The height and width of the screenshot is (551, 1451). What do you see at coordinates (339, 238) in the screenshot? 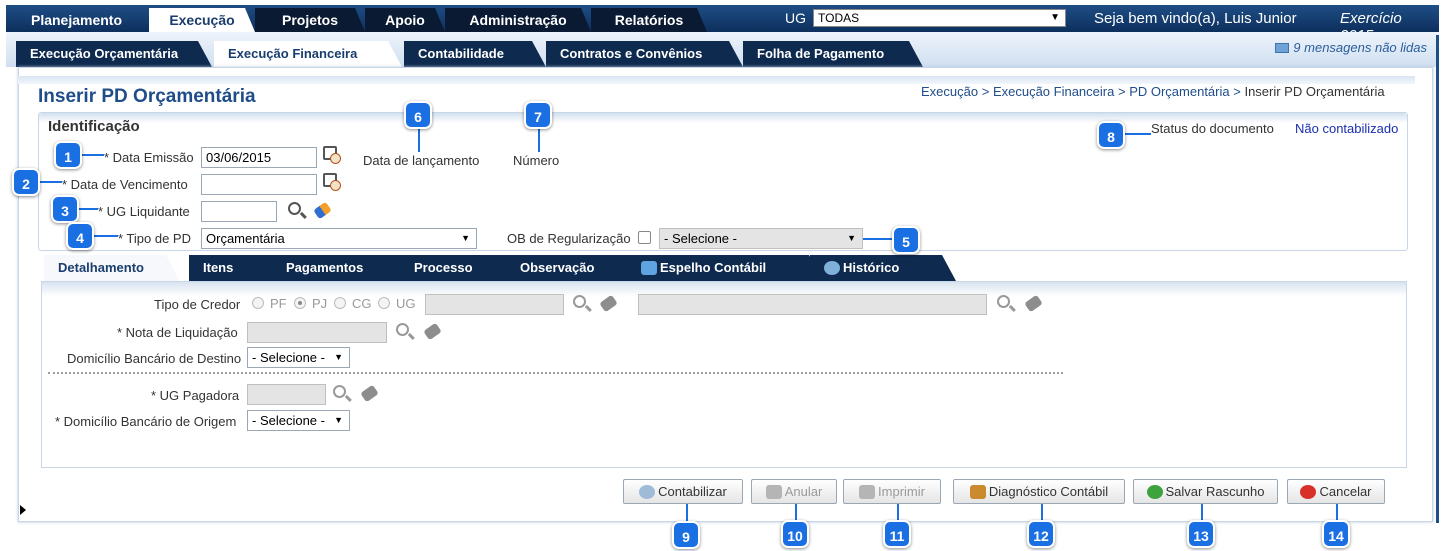
I see `tipo-pd-select: Orçamentária ▼` at bounding box center [339, 238].